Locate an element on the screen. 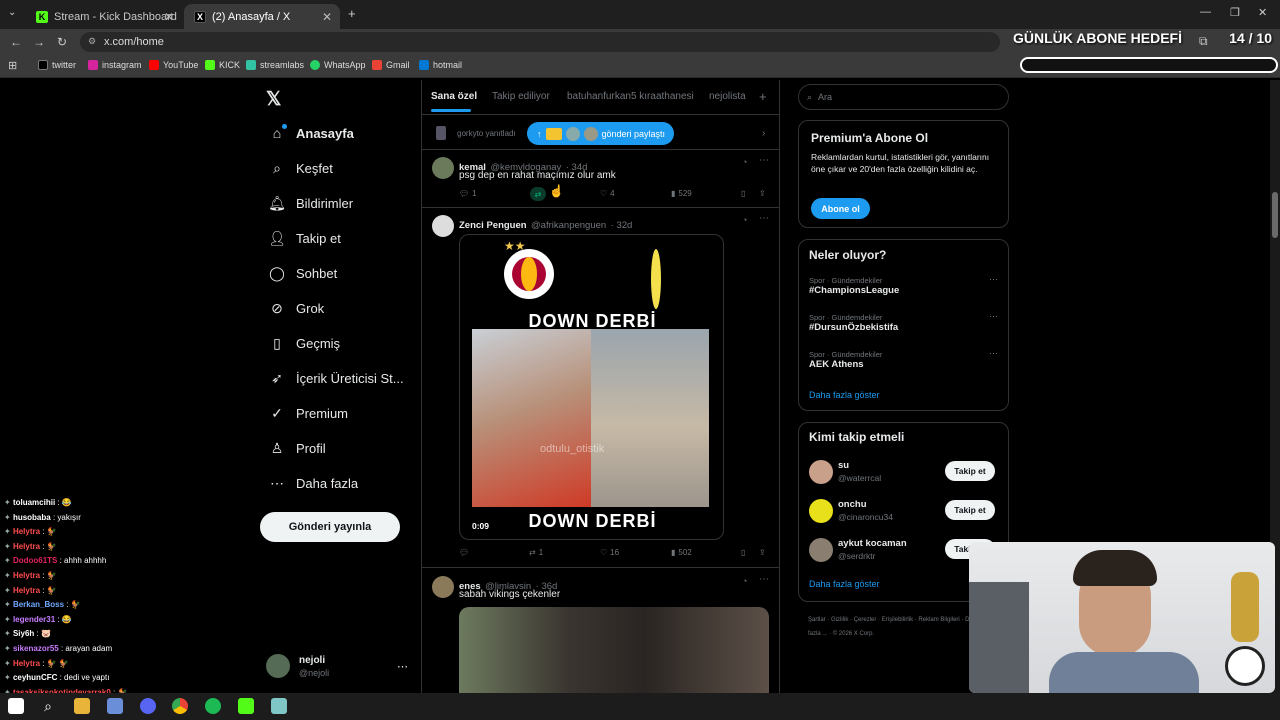  like-button: ♡ 16 is located at coordinates (609, 552).